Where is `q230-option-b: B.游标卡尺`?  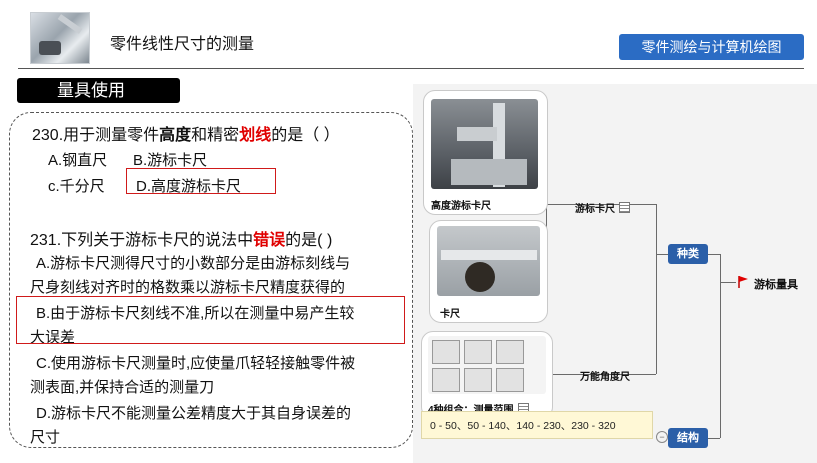
q230-option-b: B.游标卡尺 is located at coordinates (170, 160).